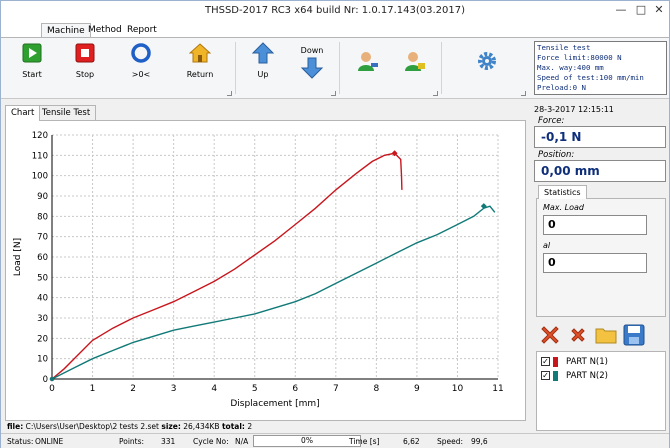 The image size is (670, 448). I want to click on legend-item-part-1: ✓ PART N(1), so click(574, 362).